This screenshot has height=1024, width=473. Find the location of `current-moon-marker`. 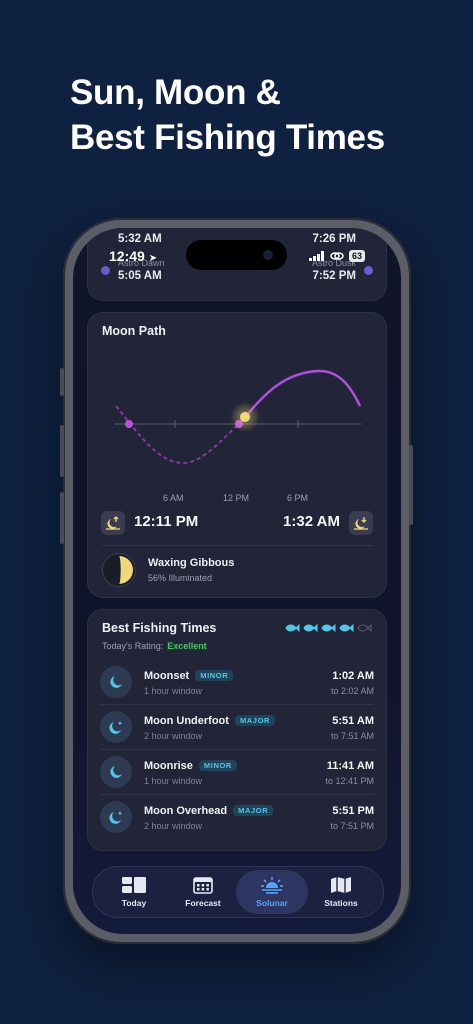

current-moon-marker is located at coordinates (245, 417).